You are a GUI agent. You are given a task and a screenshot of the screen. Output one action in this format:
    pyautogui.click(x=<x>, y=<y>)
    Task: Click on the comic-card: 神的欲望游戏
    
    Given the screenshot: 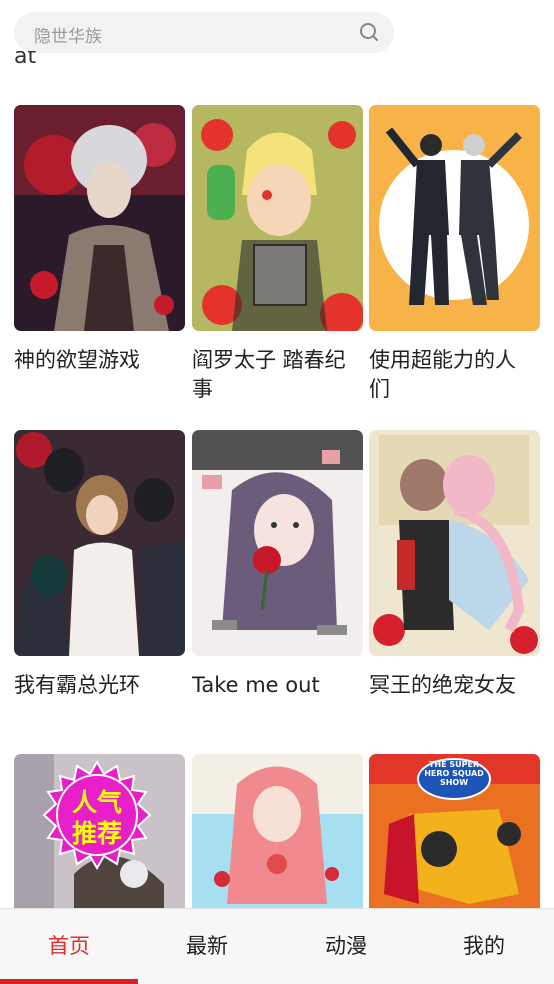 What is the action you would take?
    pyautogui.click(x=99, y=240)
    